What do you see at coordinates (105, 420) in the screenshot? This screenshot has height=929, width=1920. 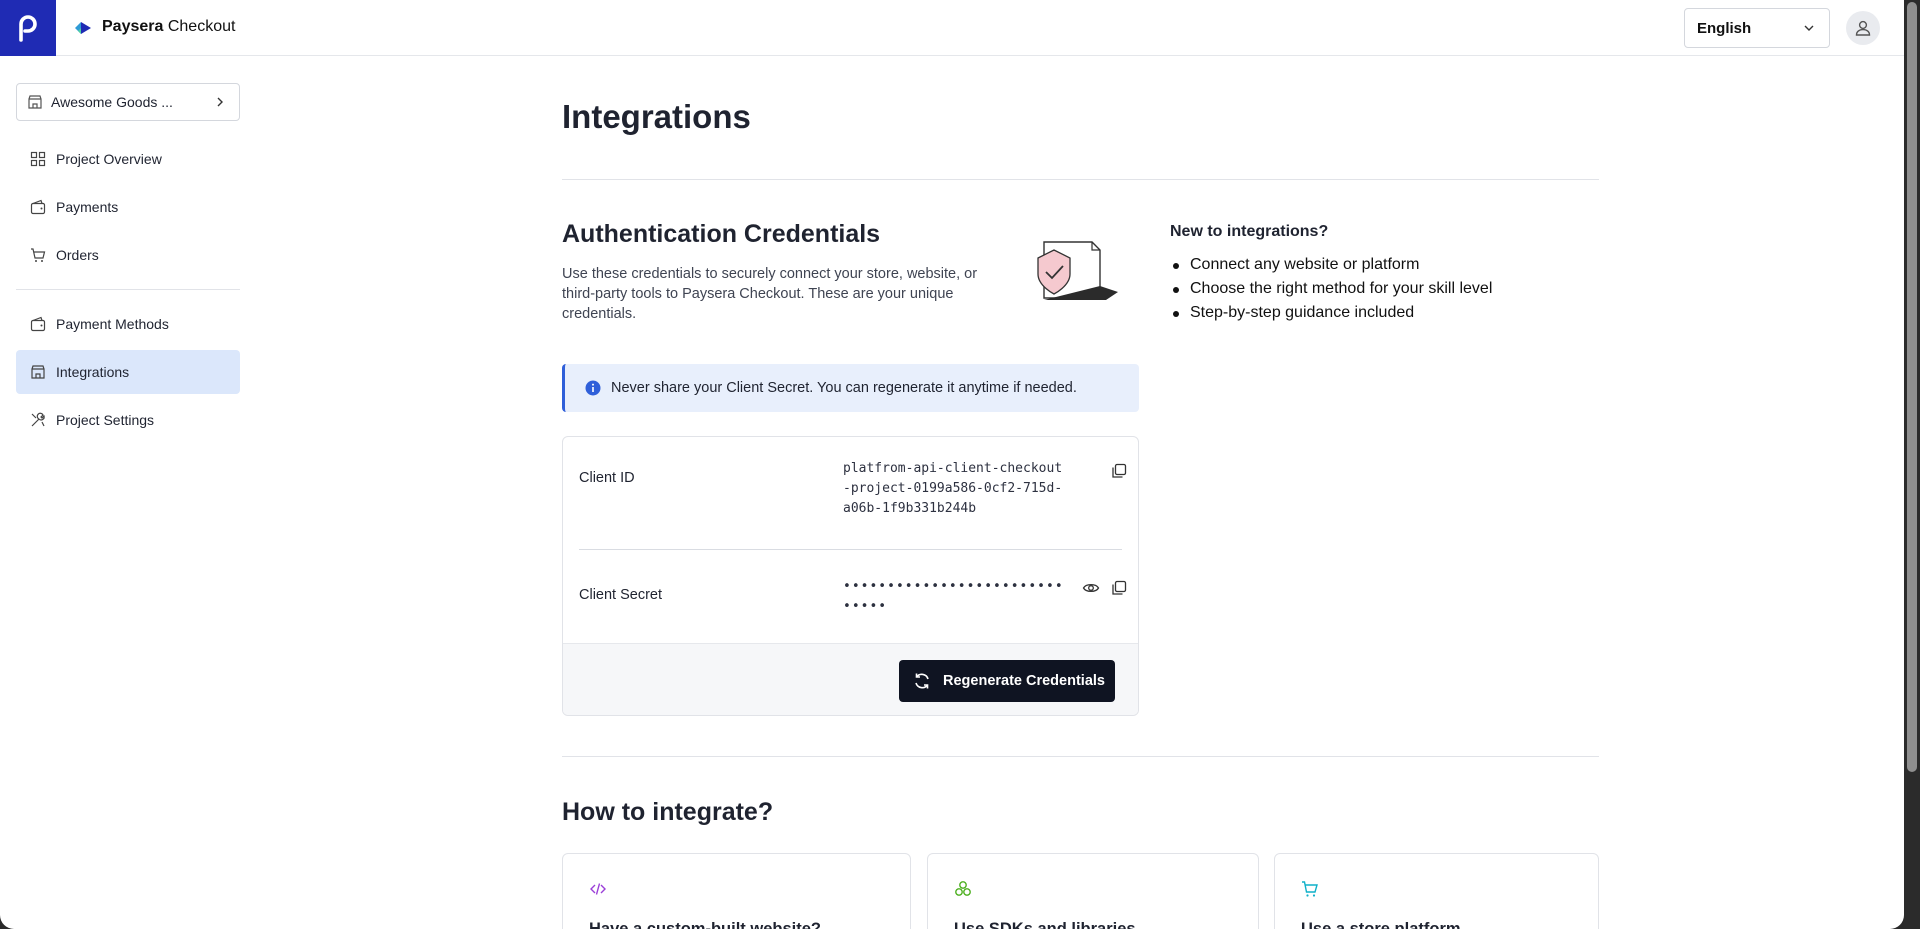 I see `sidebar-item-label: Project Settings` at bounding box center [105, 420].